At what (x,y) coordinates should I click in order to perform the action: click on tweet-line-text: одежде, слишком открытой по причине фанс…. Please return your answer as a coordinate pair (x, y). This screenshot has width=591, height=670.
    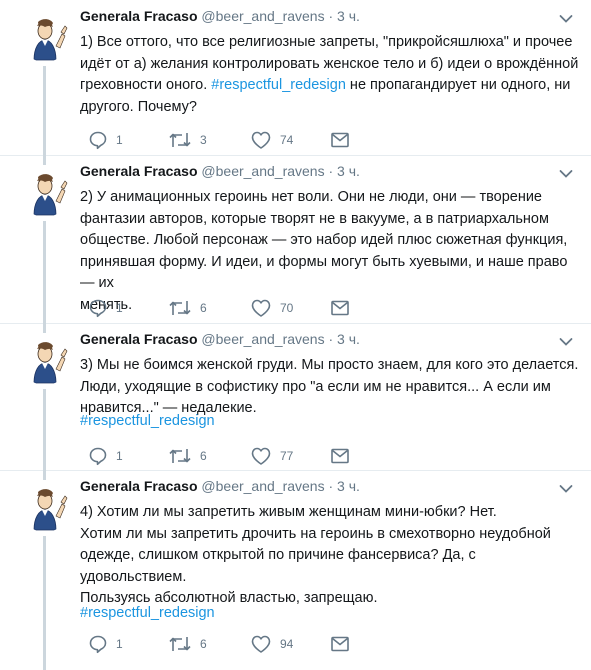
    Looking at the image, I should click on (278, 566).